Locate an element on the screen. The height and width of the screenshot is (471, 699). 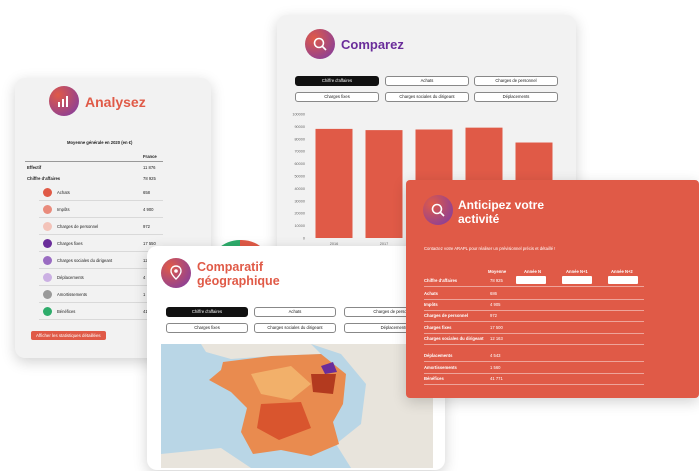
y-tick-label: 30000 is located at coordinates (299, 201).